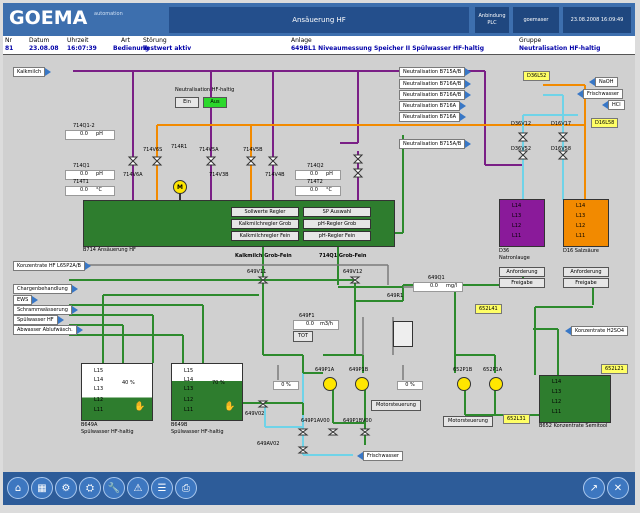 Image resolution: width=640 pixels, height=513 pixels. I want to click on user-button: goemaser, so click(536, 20).